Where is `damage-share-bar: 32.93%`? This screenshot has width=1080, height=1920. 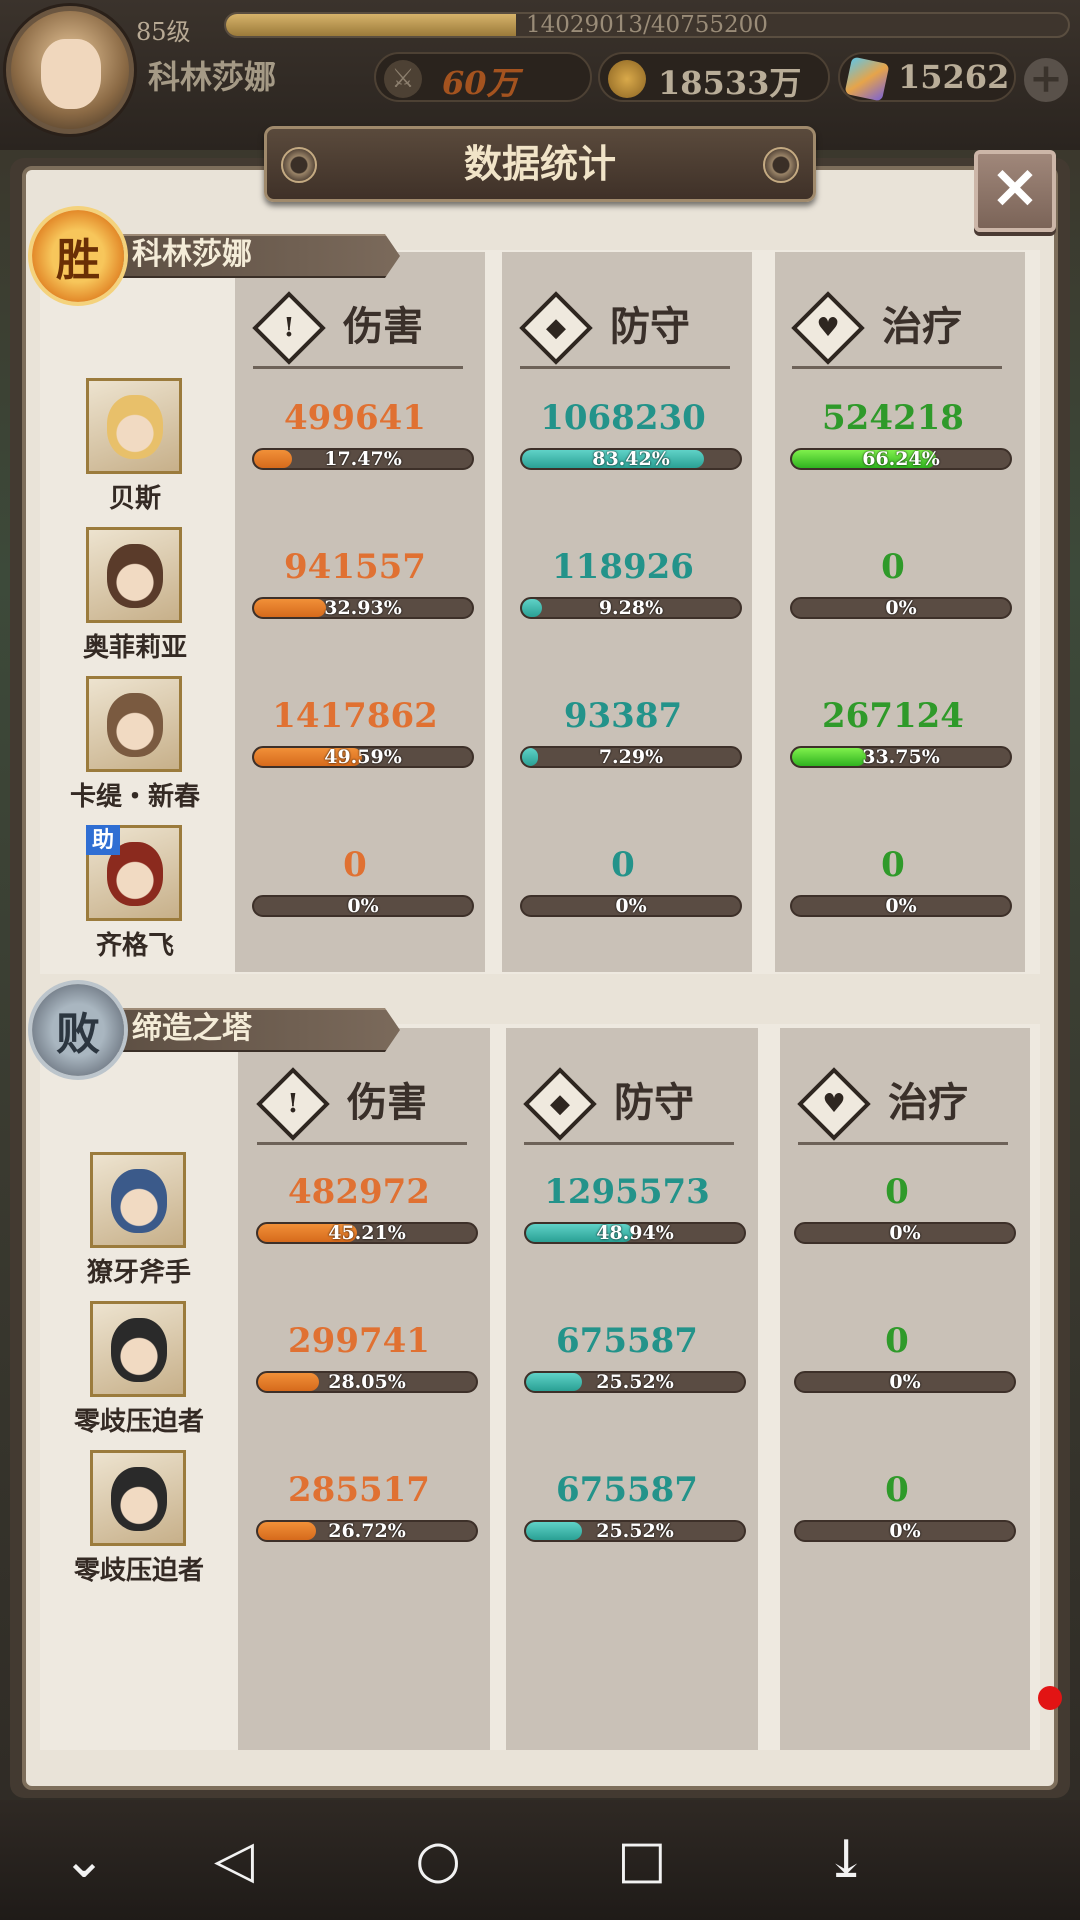
damage-share-bar: 32.93% is located at coordinates (363, 608).